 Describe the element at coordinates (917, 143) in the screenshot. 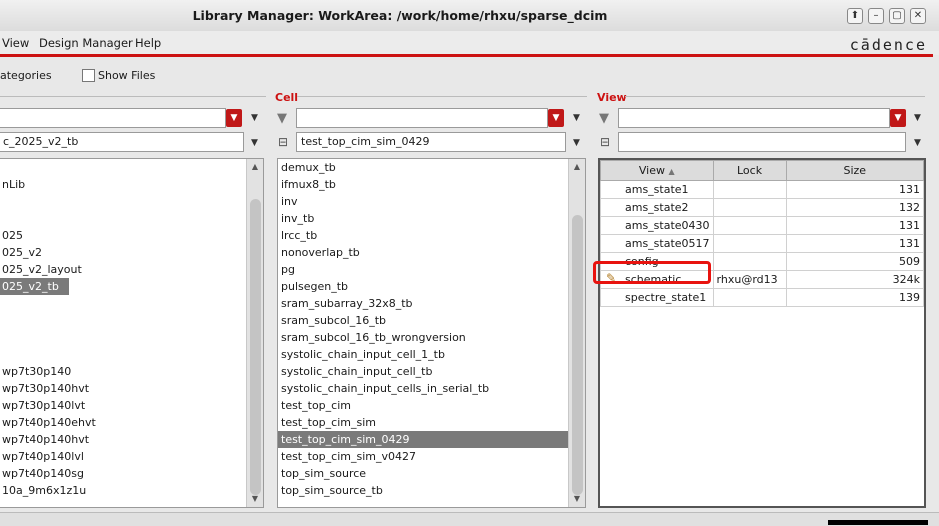

I see `view-history-icon: ▼` at that location.